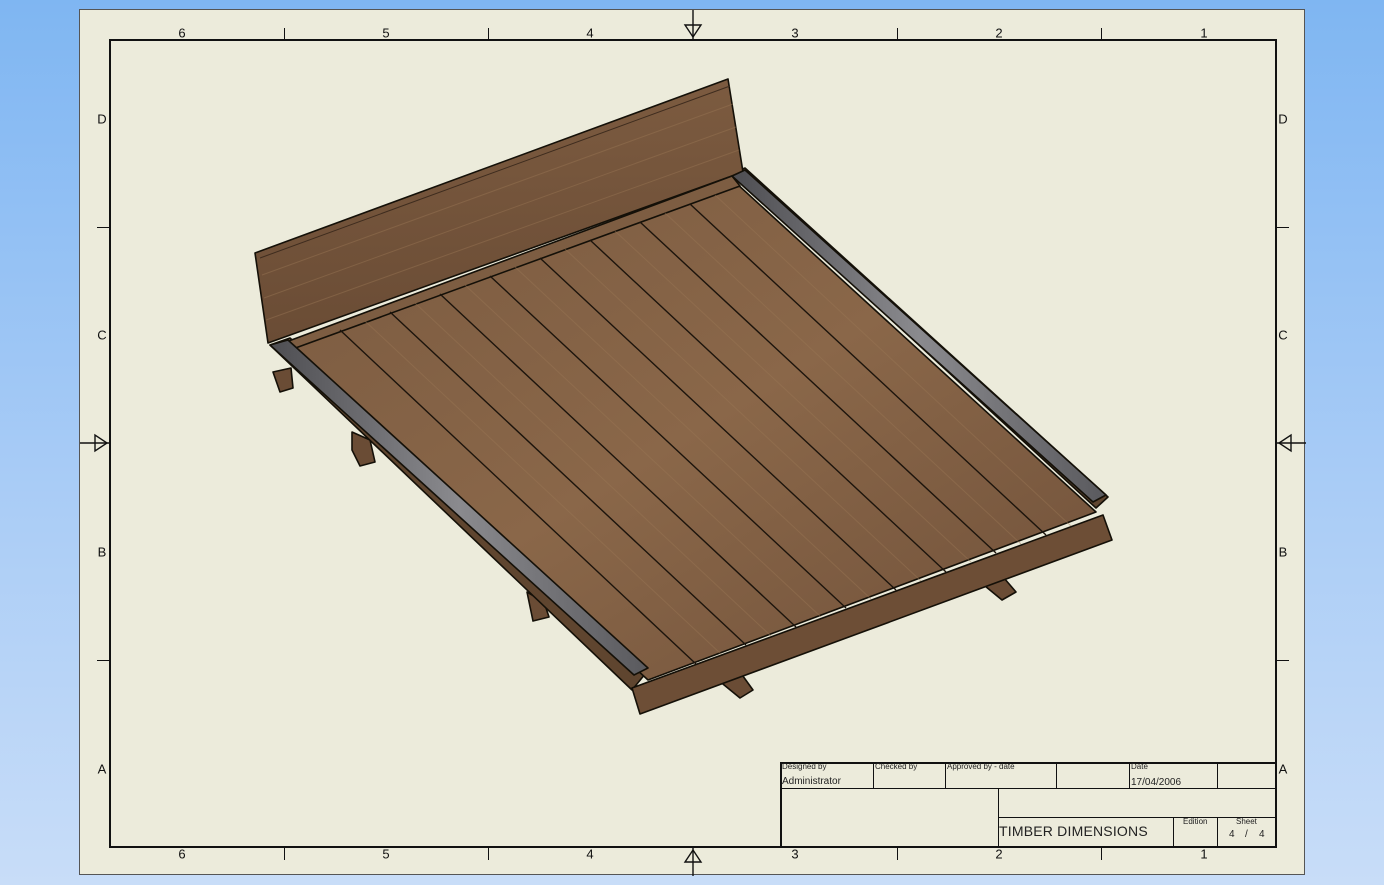 This screenshot has height=885, width=1384. Describe the element at coordinates (811, 781) in the screenshot. I see `designed-by-value: Administrator` at that location.